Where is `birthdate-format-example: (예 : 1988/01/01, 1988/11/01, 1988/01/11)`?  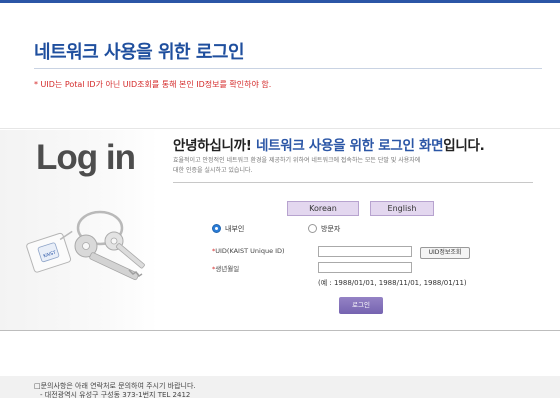 birthdate-format-example: (예 : 1988/01/01, 1988/11/01, 1988/01/11) is located at coordinates (392, 283).